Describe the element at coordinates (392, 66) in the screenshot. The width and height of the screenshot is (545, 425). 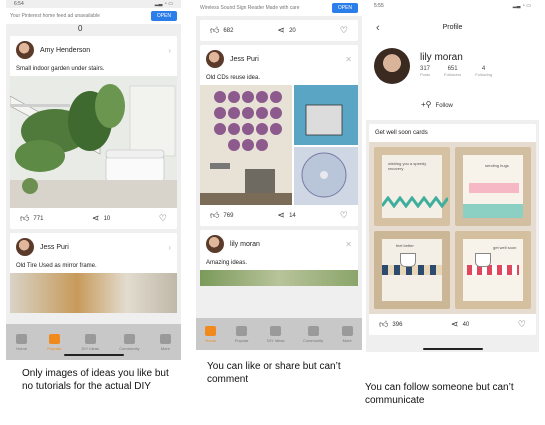
I see `profile-avatar` at that location.